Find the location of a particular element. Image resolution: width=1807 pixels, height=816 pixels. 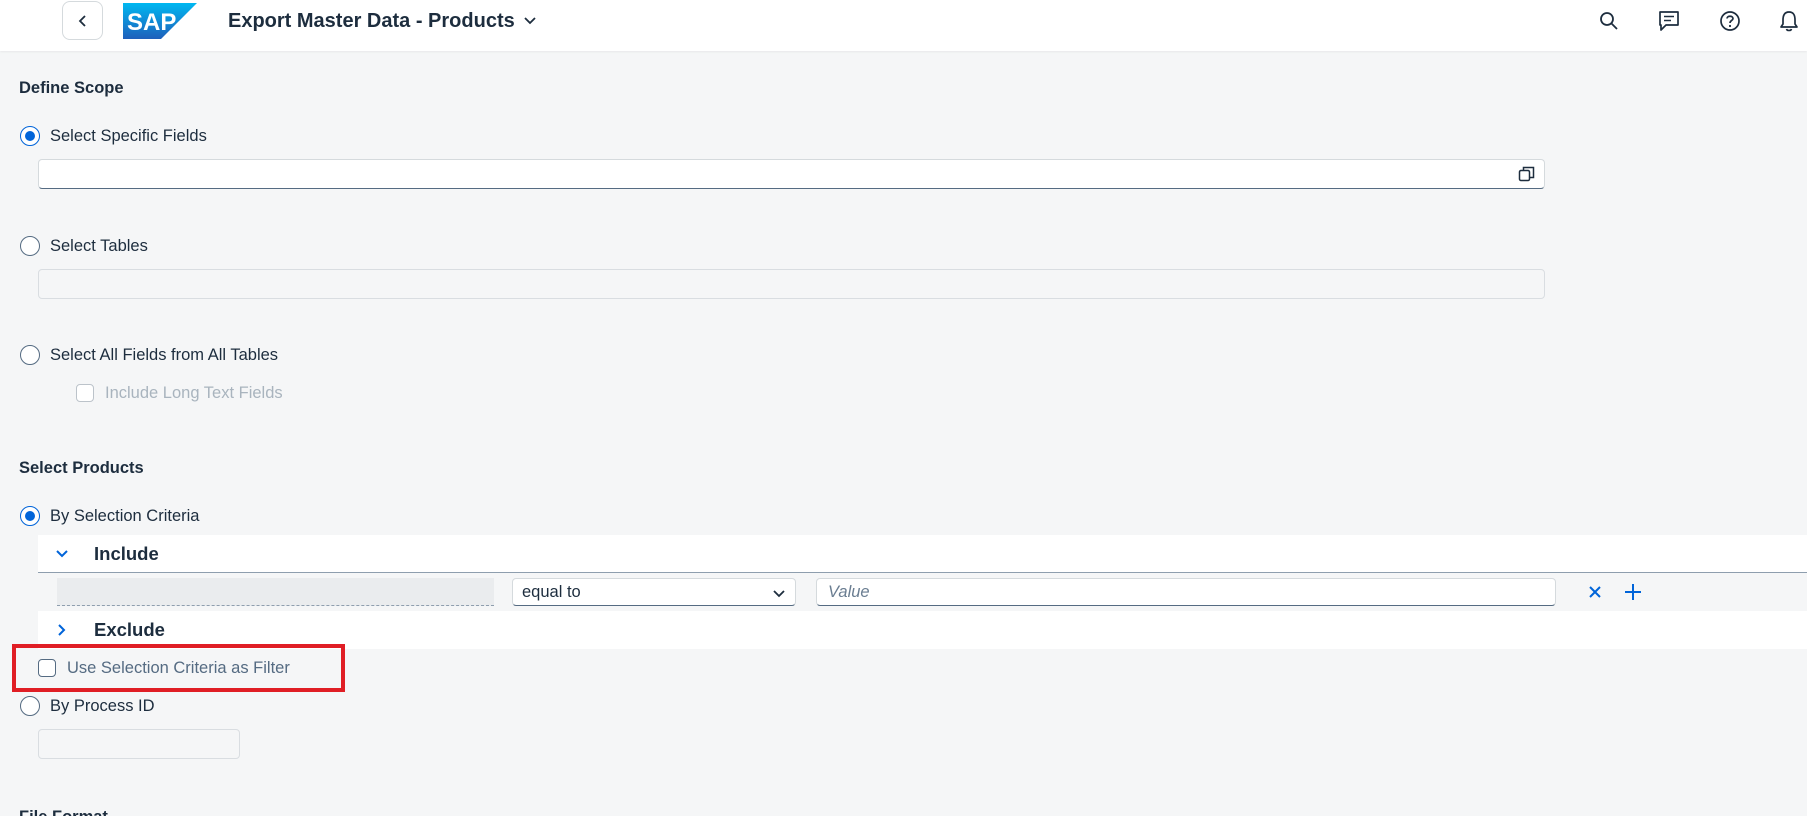

include-panel-header: Include is located at coordinates (922, 554).